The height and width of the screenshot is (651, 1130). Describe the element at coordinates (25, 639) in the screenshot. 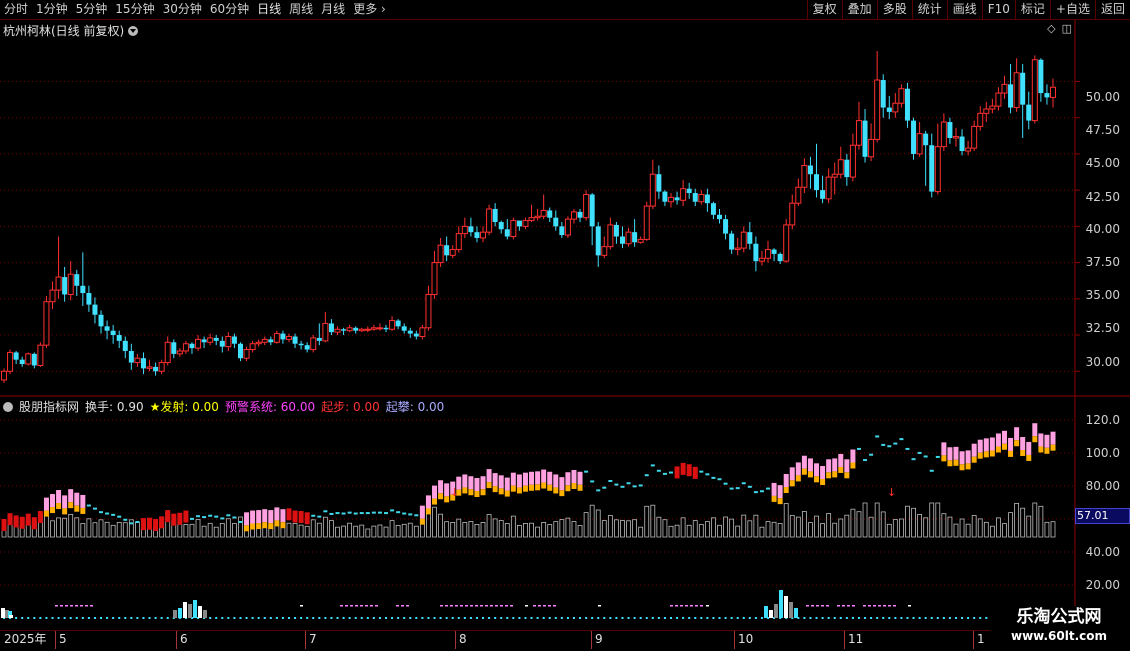

I see `date-tick: 2025年` at that location.